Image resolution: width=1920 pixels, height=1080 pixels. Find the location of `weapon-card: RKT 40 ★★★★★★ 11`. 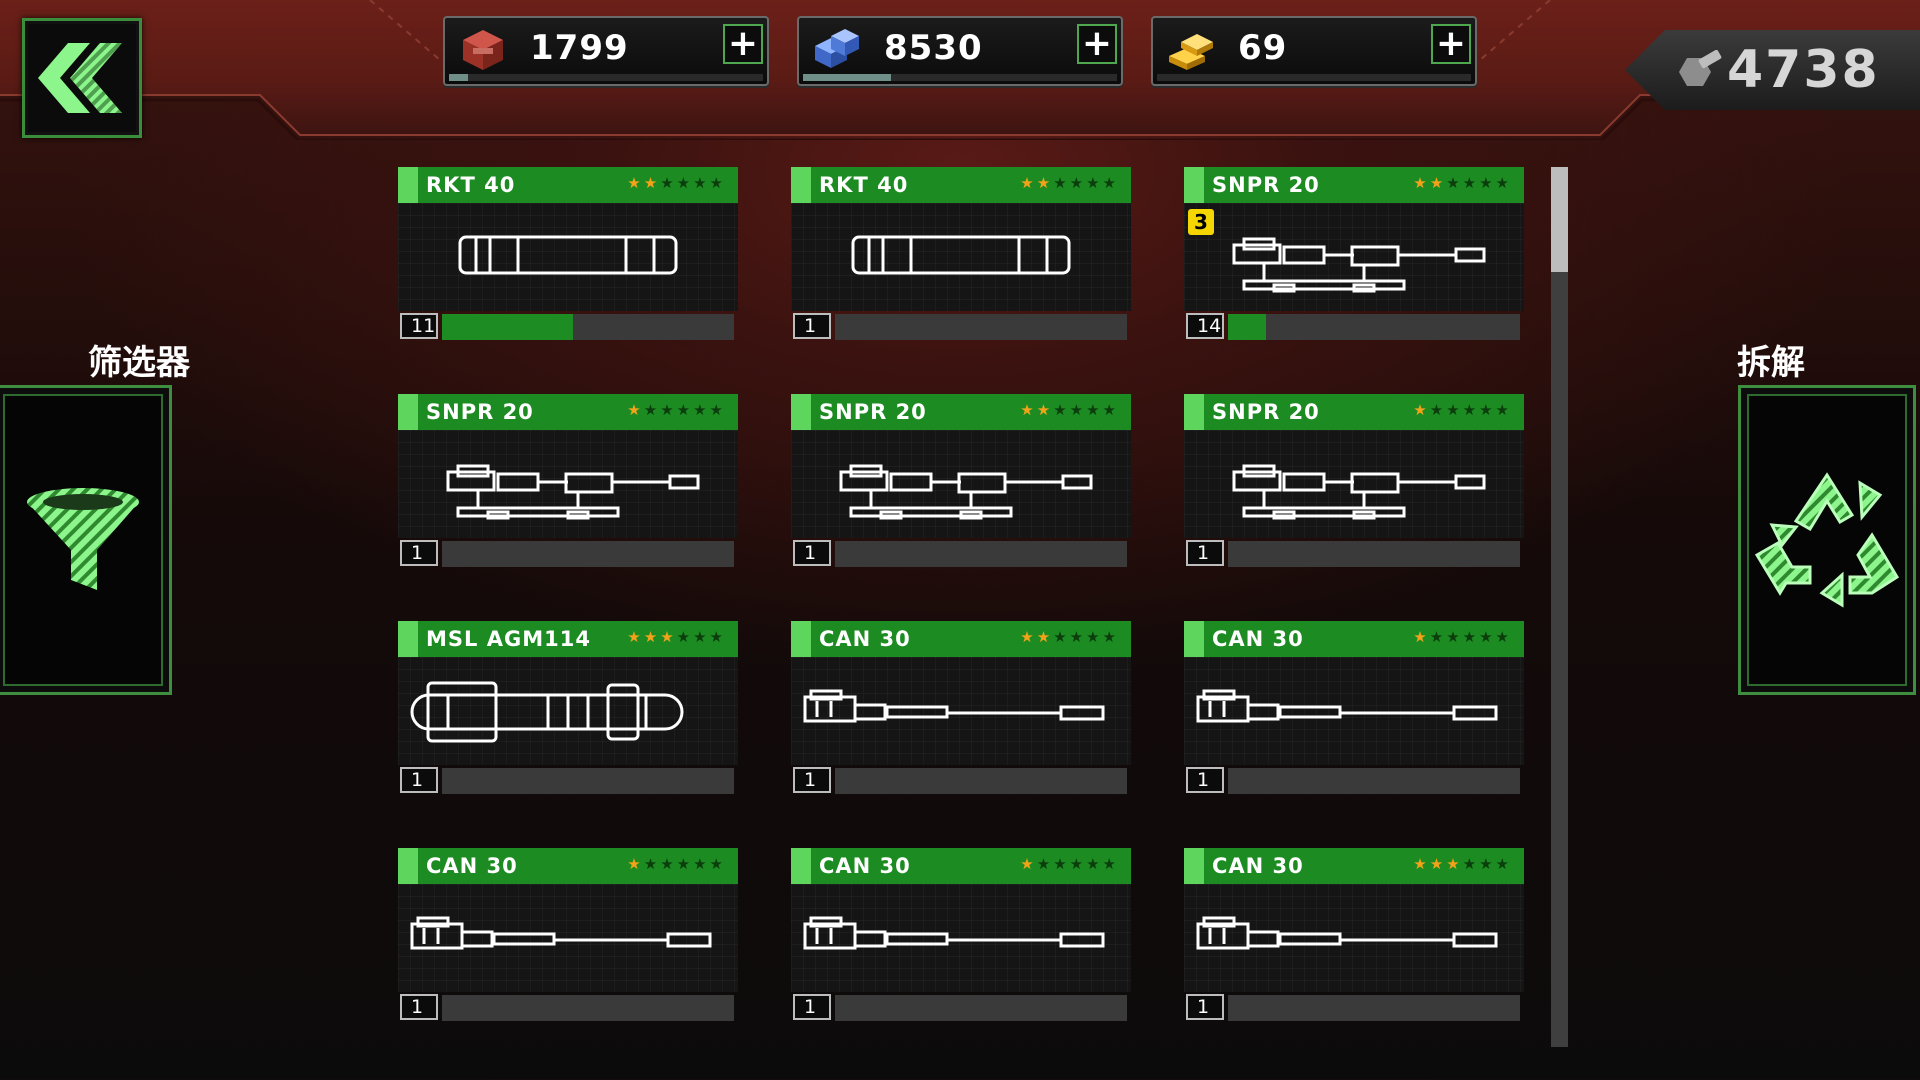

weapon-card: RKT 40 ★★★★★★ 11 is located at coordinates (568, 254).